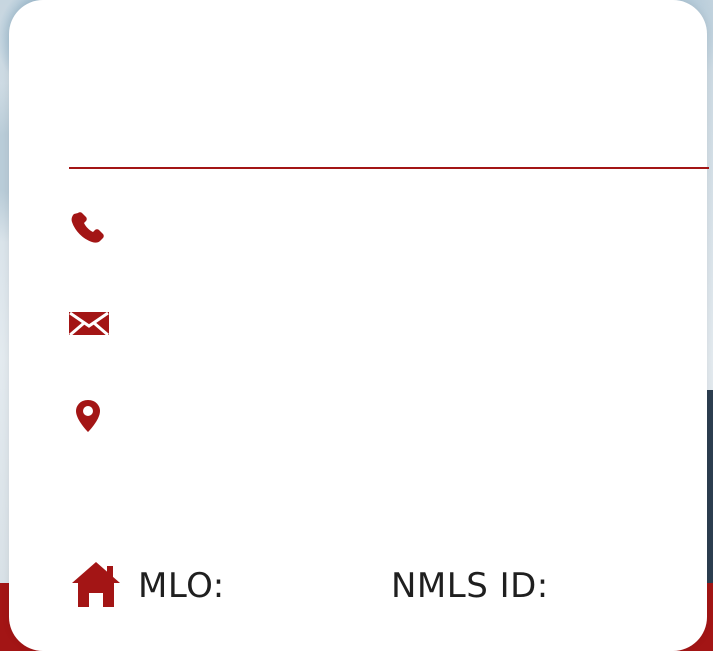 The height and width of the screenshot is (651, 713). Describe the element at coordinates (470, 586) in the screenshot. I see `nmls-id-label: NMLS ID:` at that location.